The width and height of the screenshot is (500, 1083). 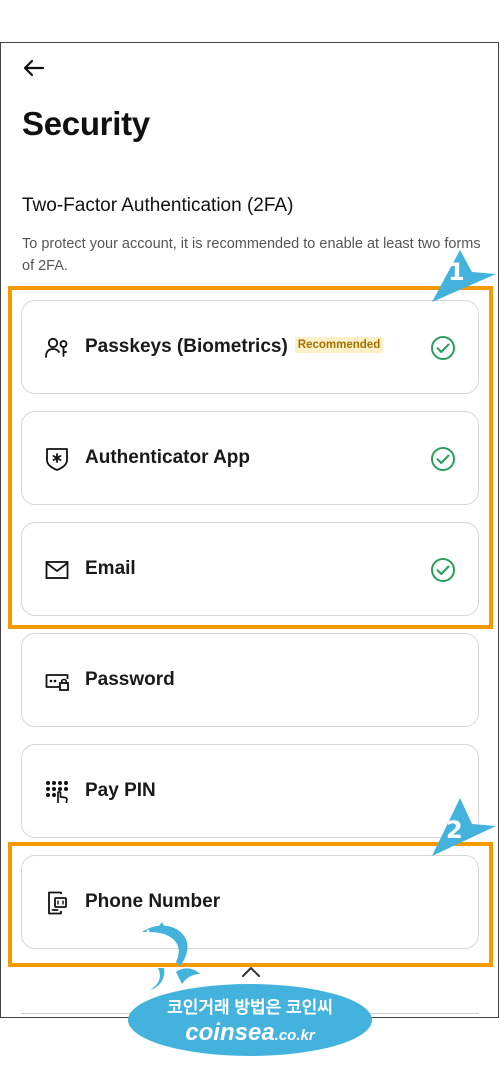 I want to click on back-arrow-icon, so click(x=34, y=68).